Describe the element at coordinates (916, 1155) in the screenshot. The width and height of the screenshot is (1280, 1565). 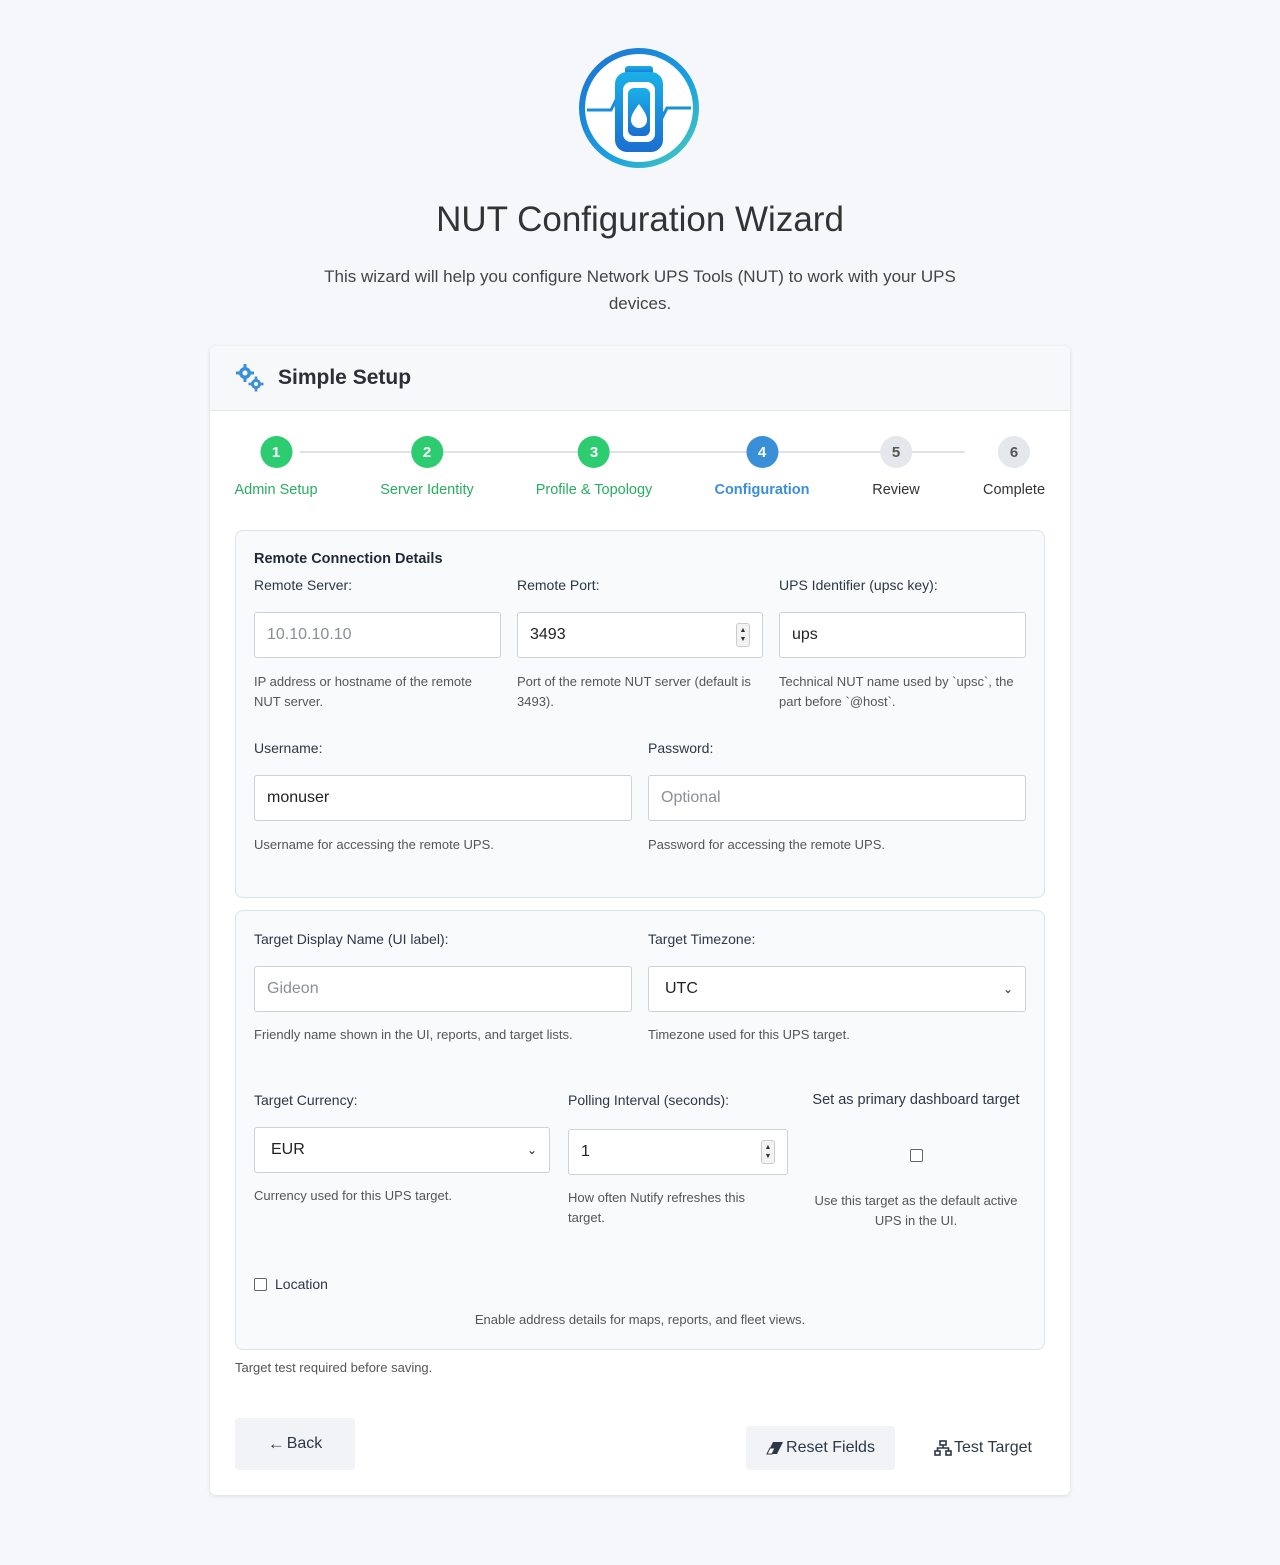
I see `primary-target-checkbox` at that location.